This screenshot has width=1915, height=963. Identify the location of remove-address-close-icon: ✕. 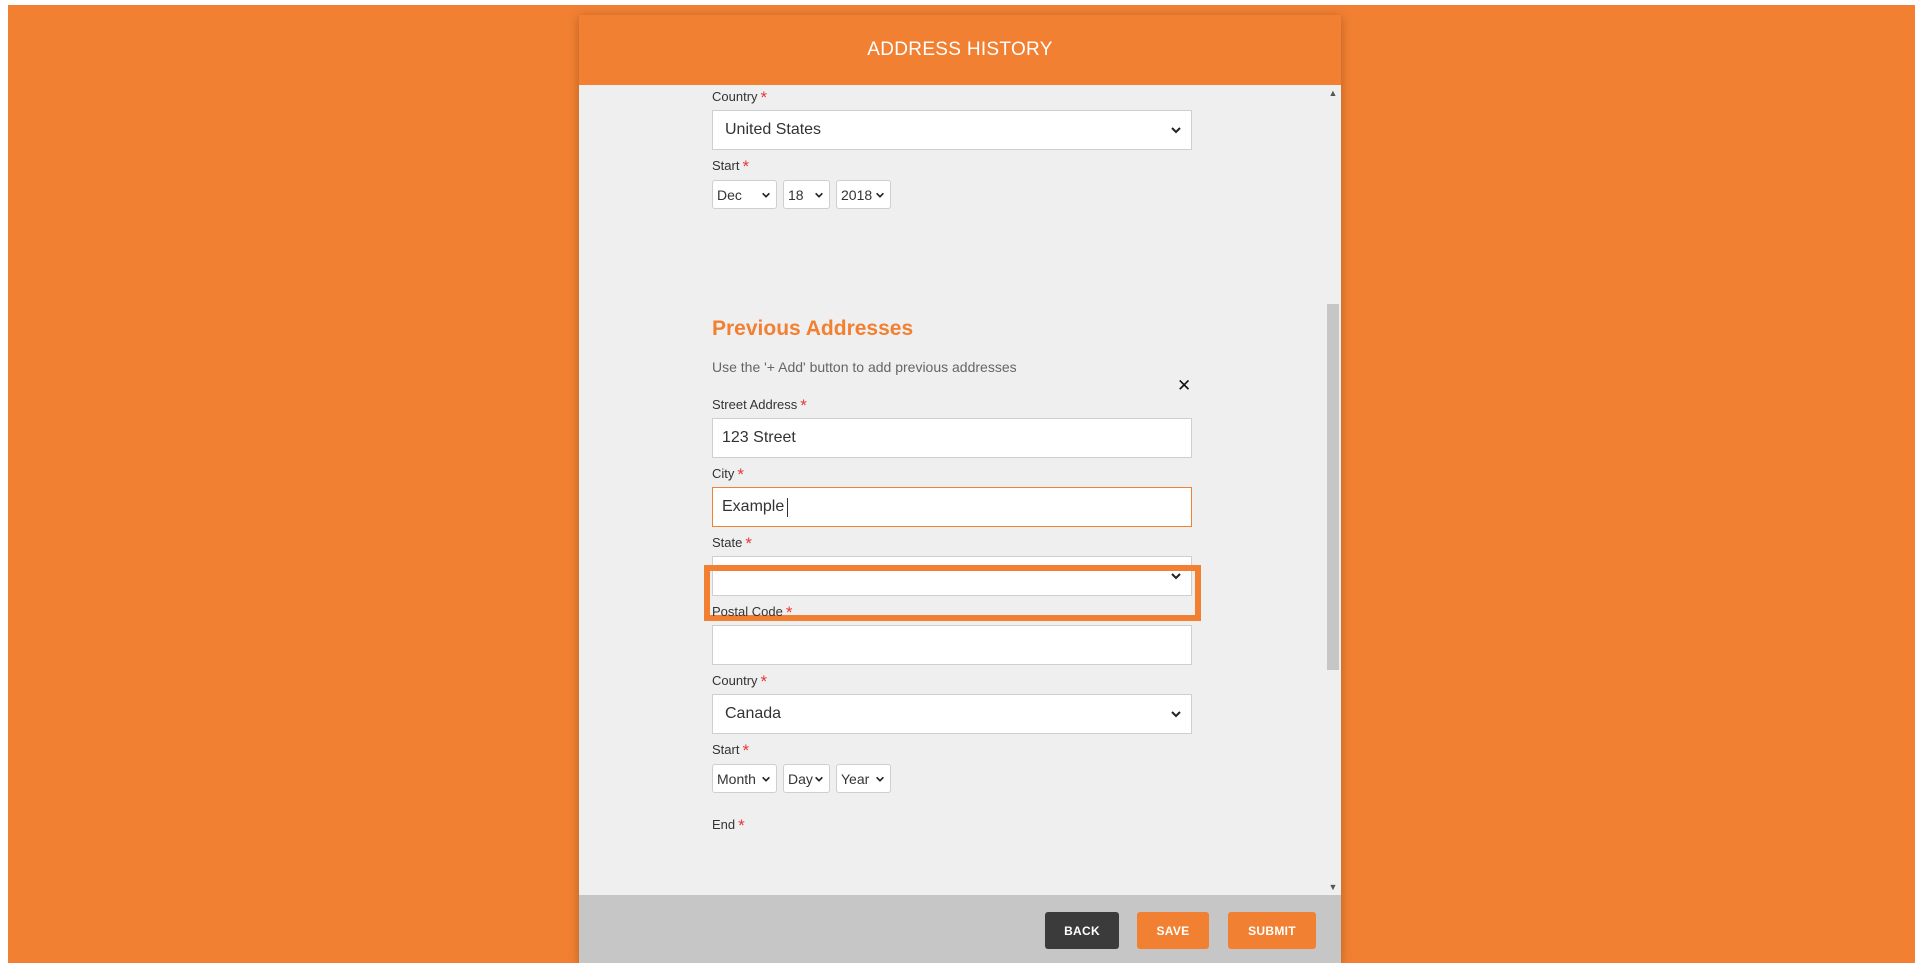
(1184, 385).